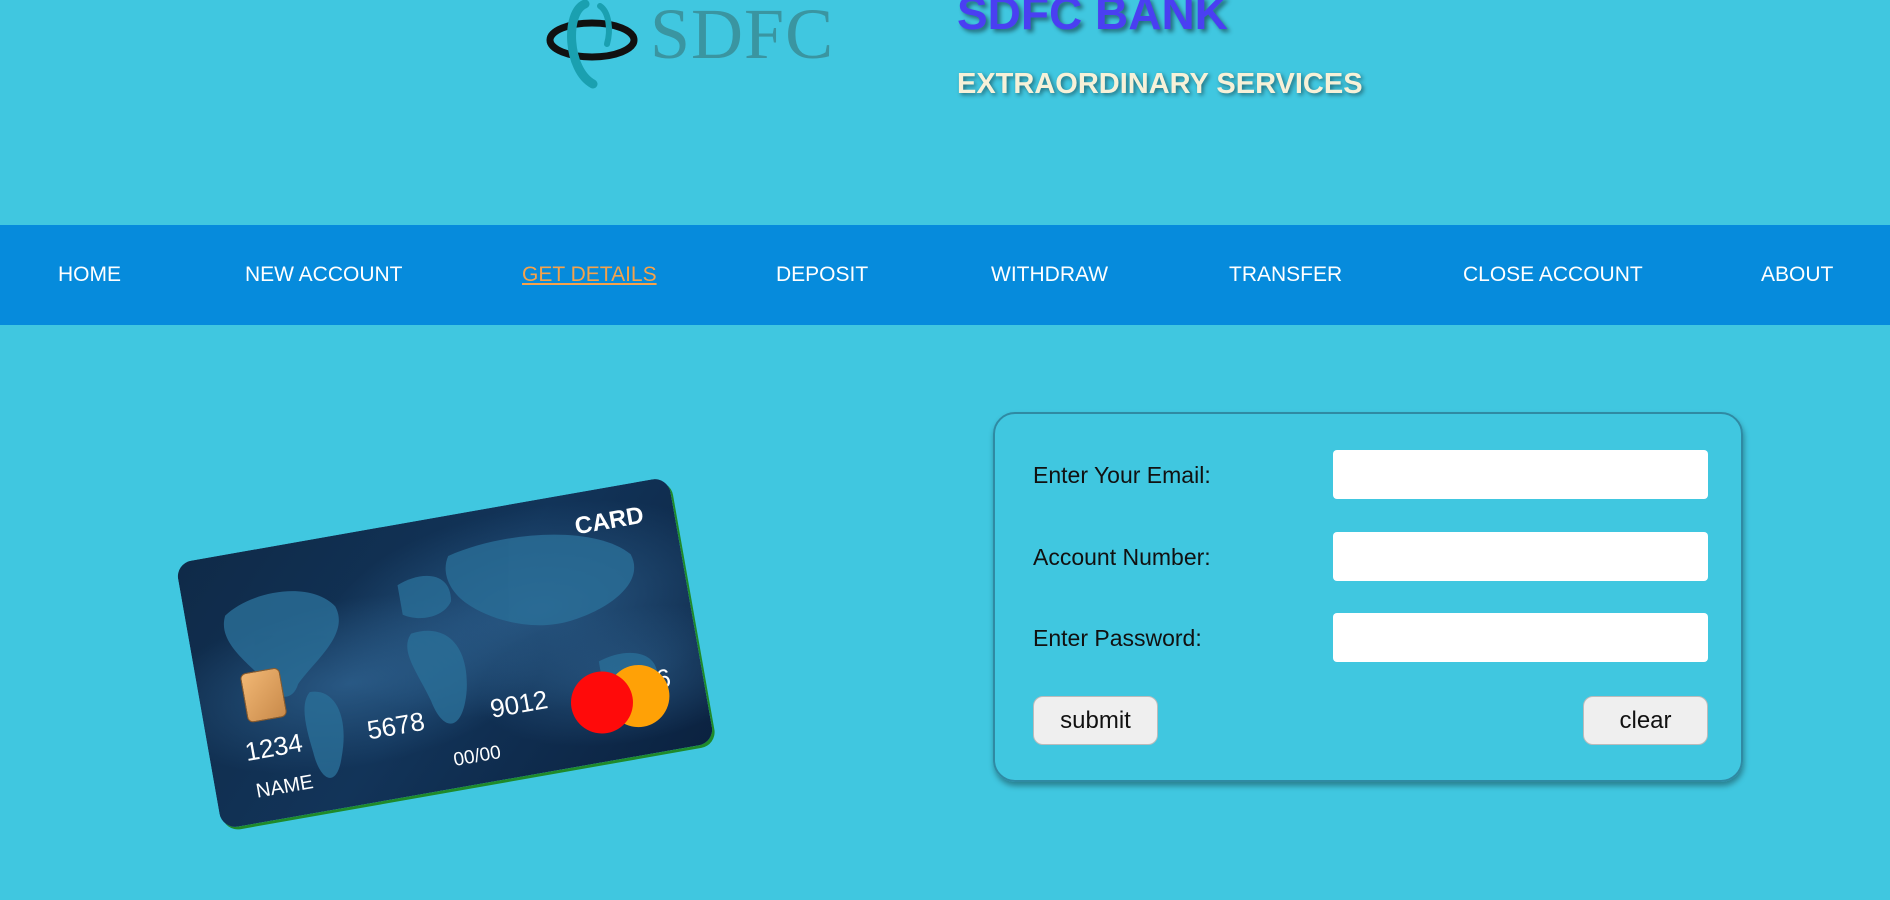 Image resolution: width=1890 pixels, height=900 pixels. I want to click on nav-about: ABOUT, so click(1797, 275).